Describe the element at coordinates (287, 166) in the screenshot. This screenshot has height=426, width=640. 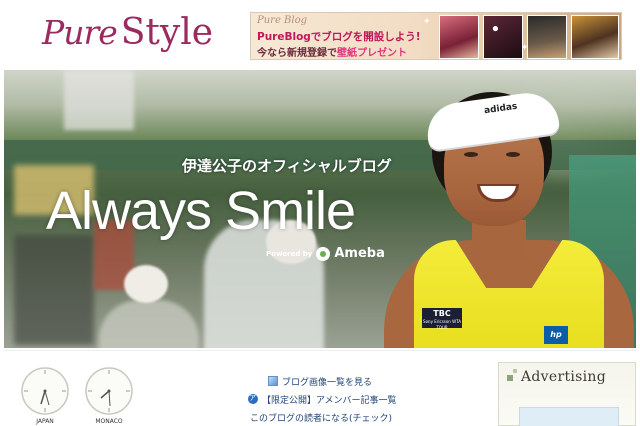
I see `hero-subtitle: 伊達公子のオフィシャルブログ` at that location.